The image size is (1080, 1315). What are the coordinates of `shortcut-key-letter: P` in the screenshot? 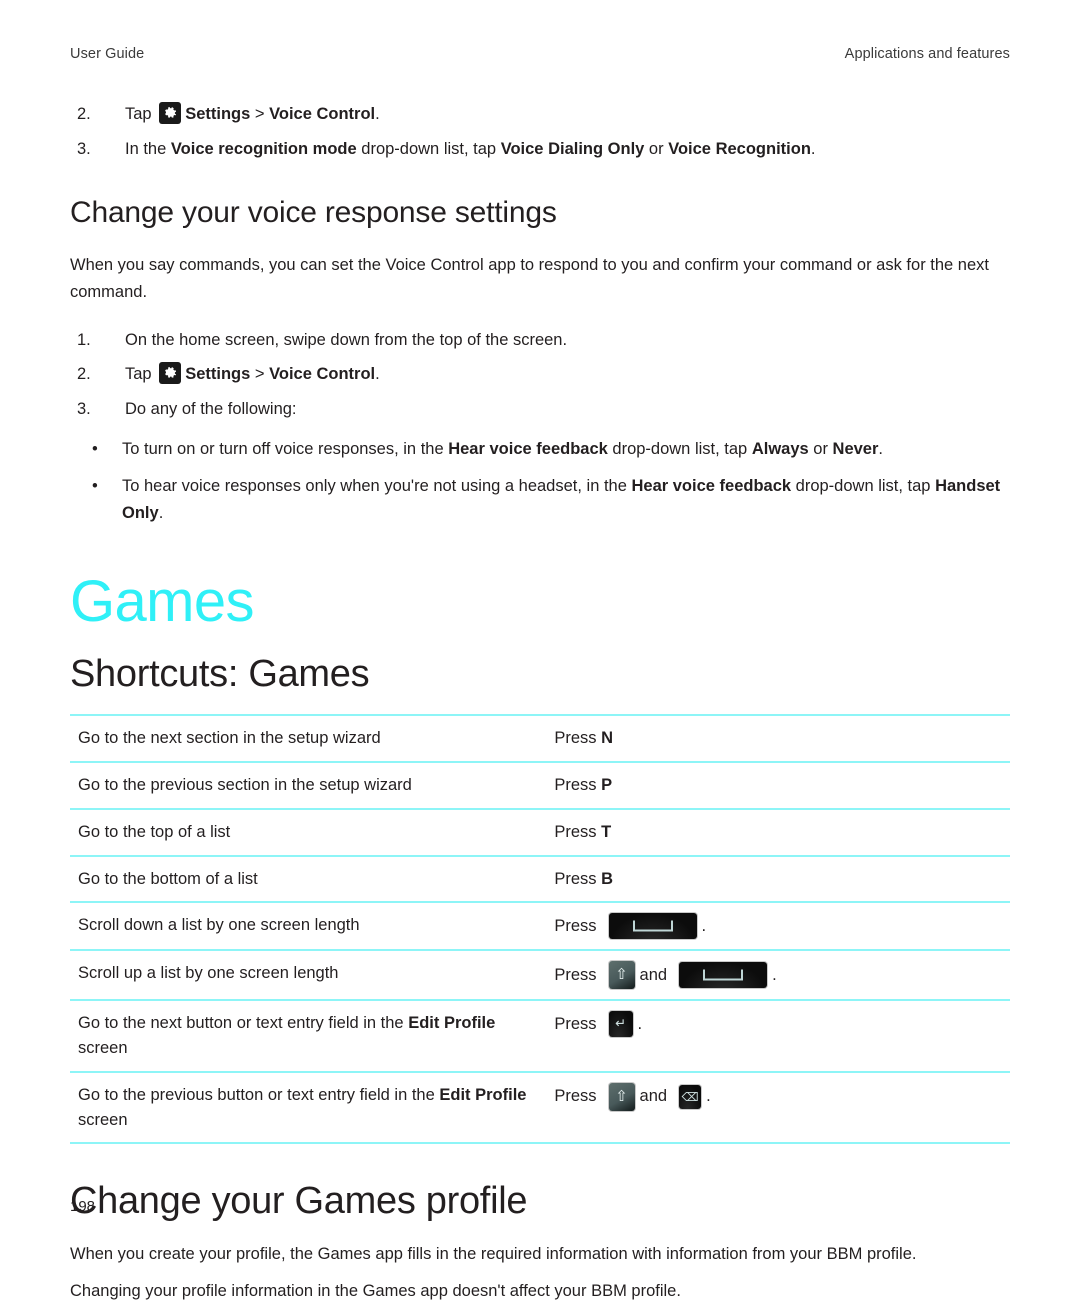 It's located at (607, 785).